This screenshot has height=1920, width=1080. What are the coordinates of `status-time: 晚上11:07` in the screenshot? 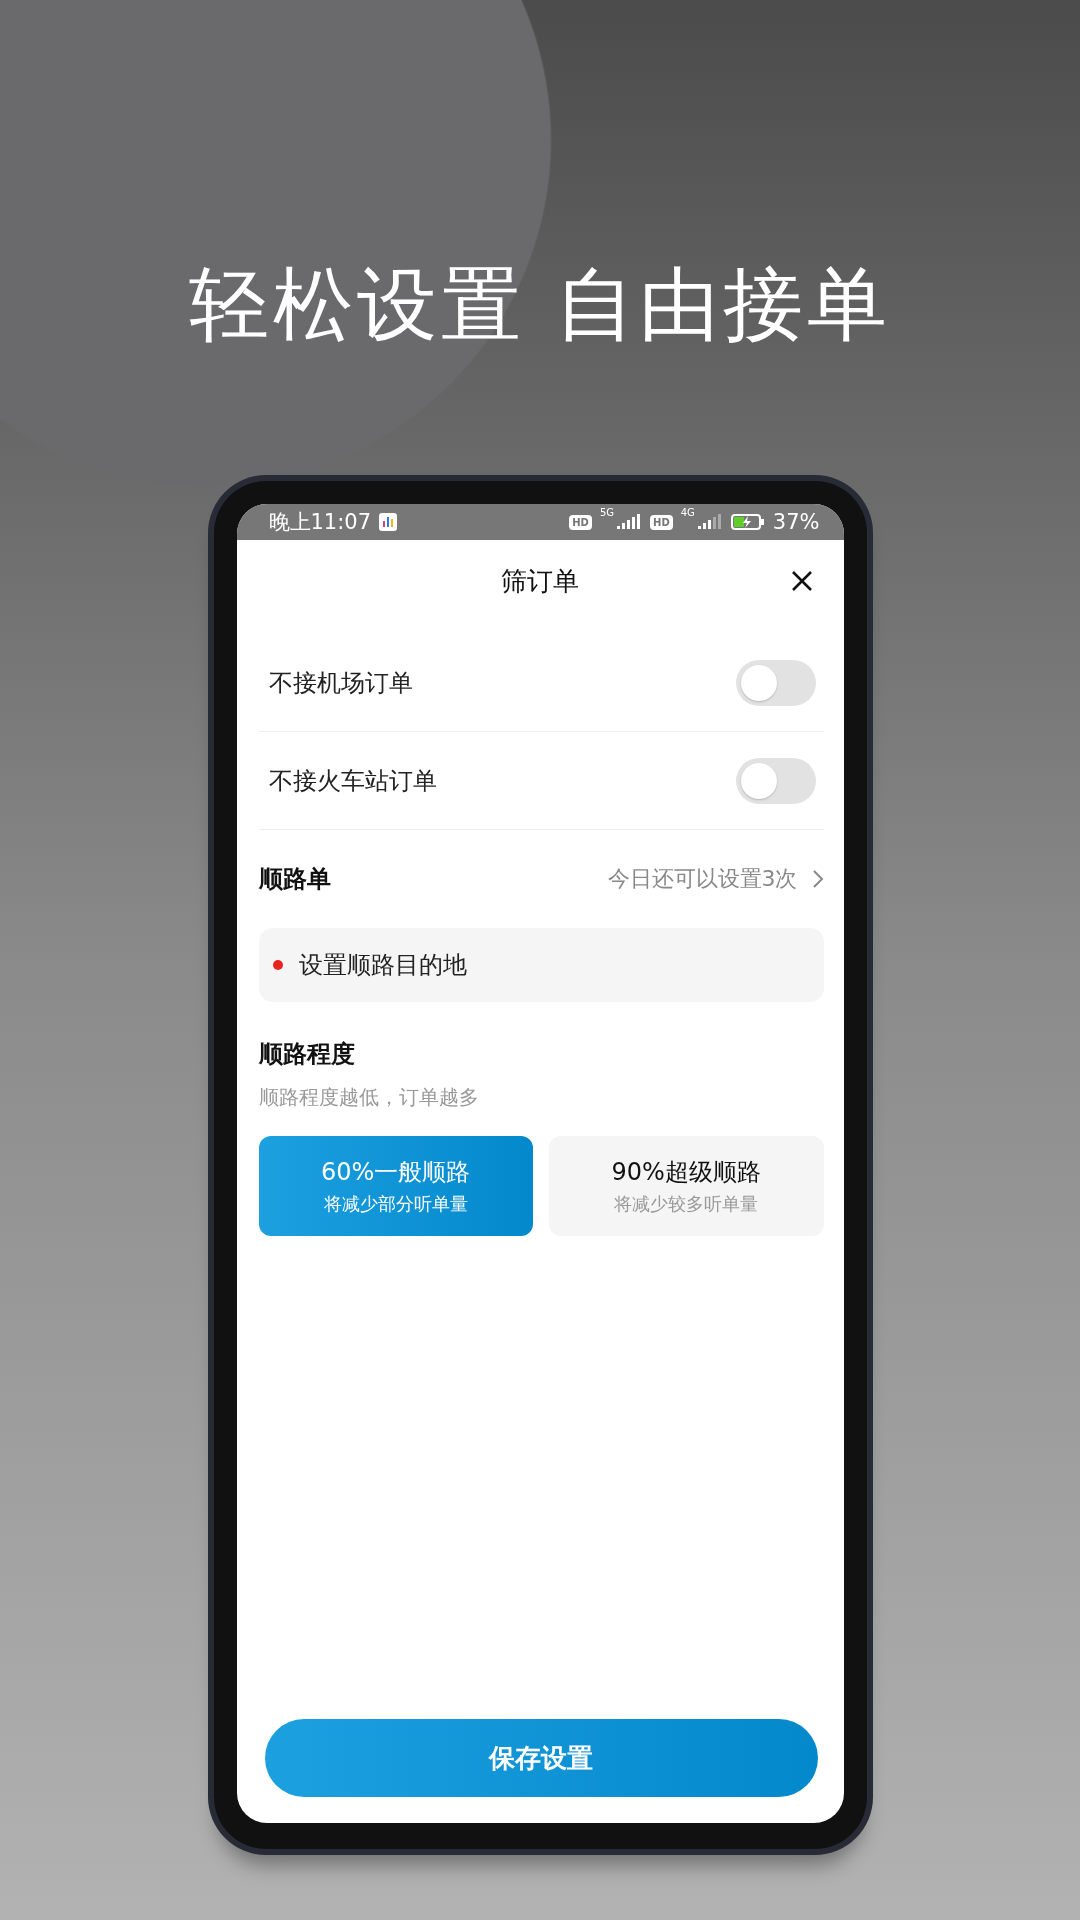 It's located at (320, 522).